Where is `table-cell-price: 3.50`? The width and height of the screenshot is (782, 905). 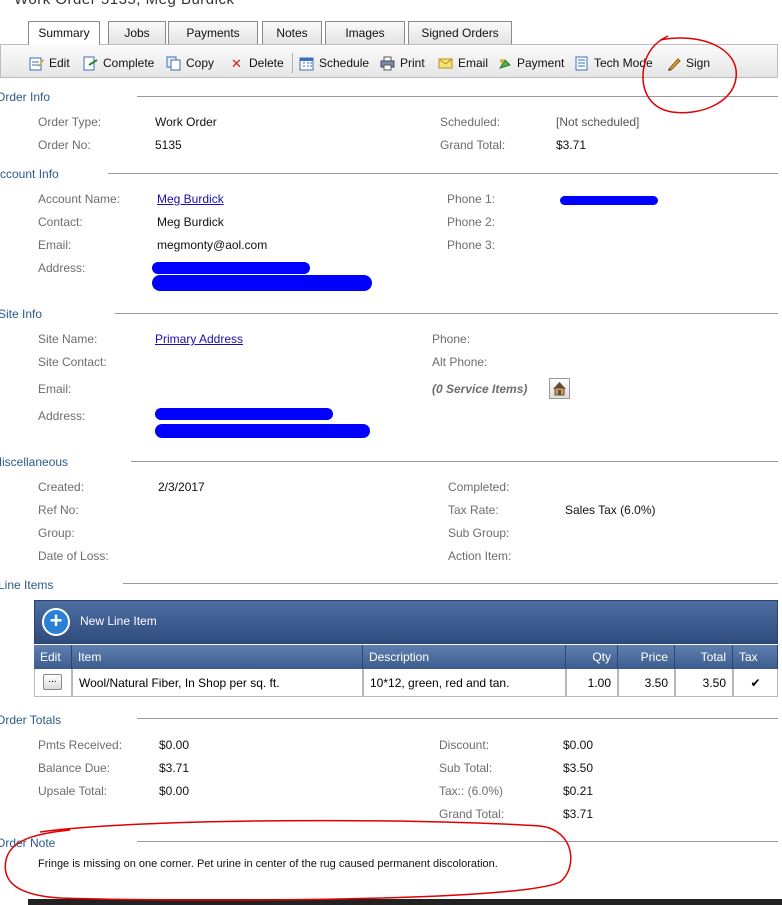
table-cell-price: 3.50 is located at coordinates (646, 683).